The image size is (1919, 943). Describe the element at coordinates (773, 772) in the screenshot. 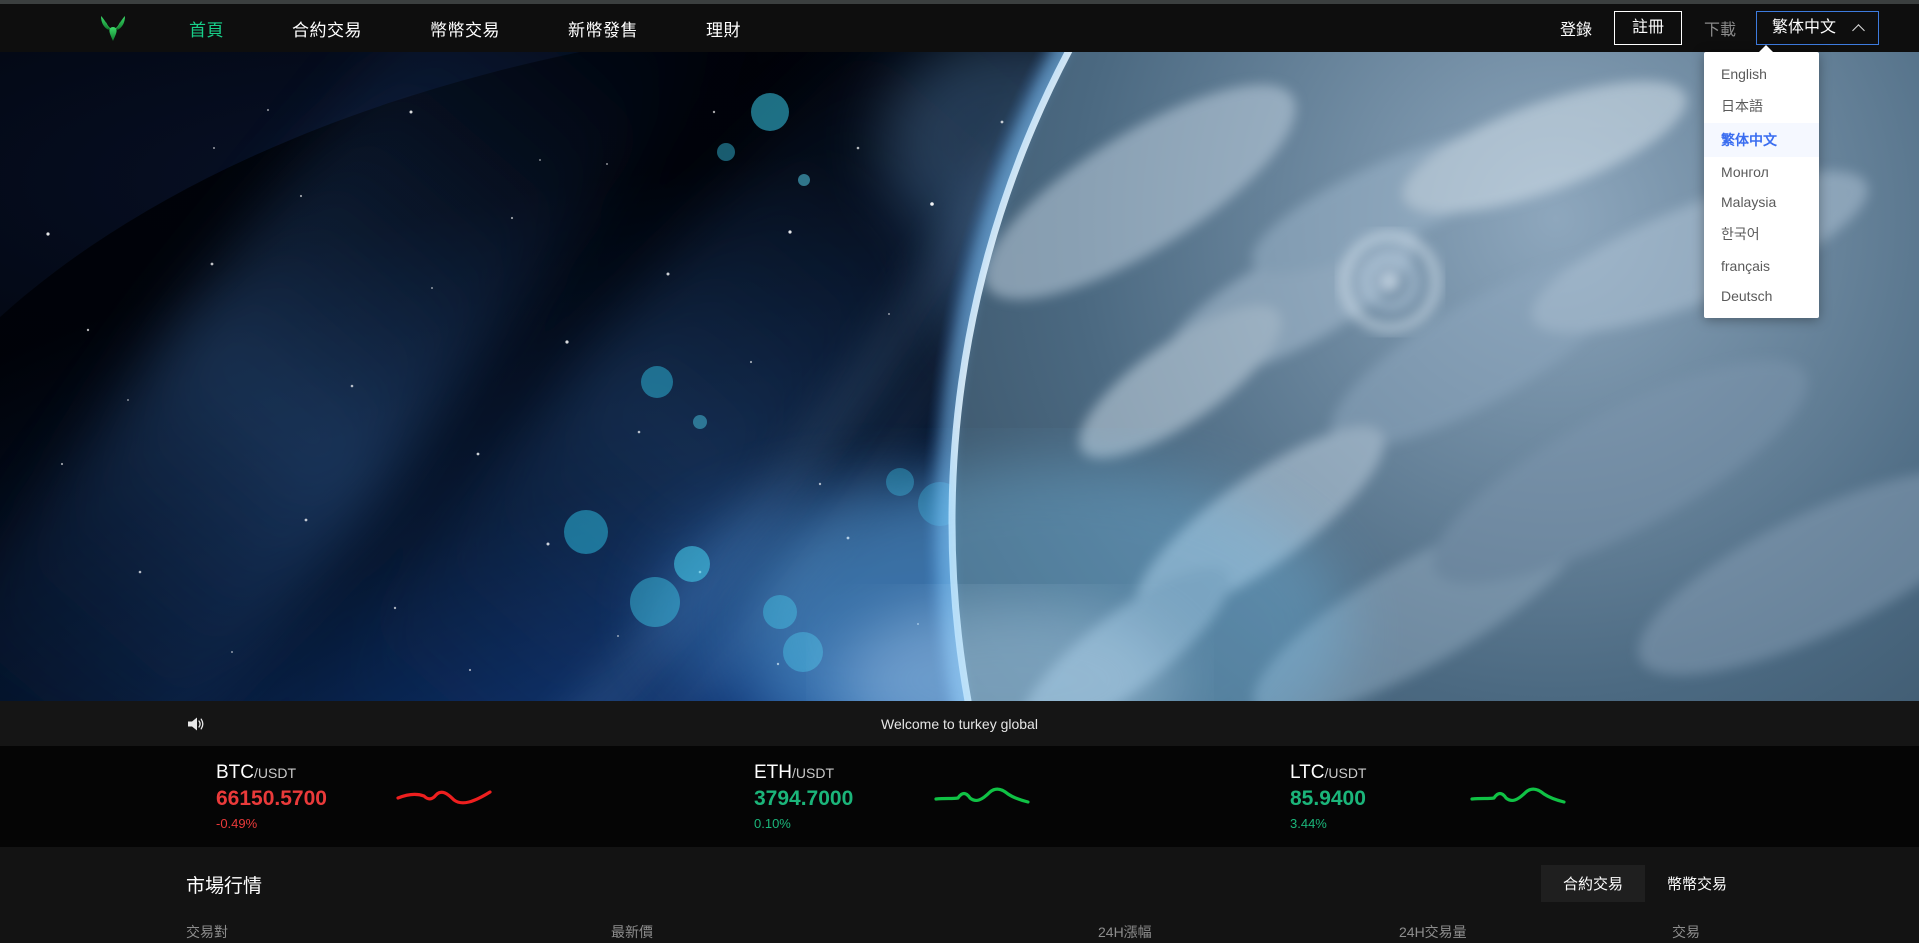

I see `ticker-base: ETH` at that location.